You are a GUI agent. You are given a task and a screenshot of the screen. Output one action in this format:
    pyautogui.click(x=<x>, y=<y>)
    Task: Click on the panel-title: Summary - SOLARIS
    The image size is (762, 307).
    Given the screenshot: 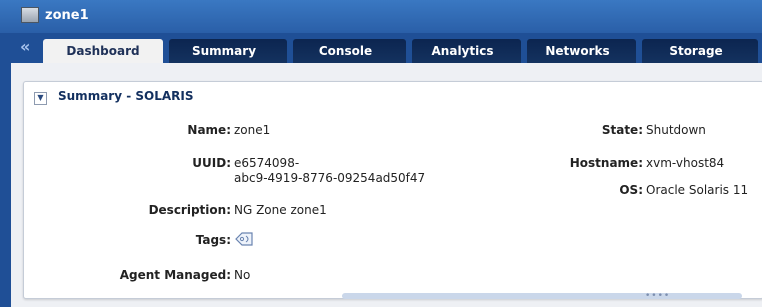 What is the action you would take?
    pyautogui.click(x=126, y=96)
    